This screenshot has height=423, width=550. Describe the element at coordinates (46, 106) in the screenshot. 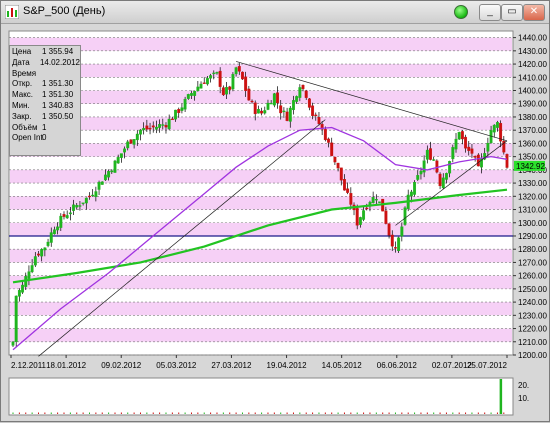

I see `info-row: Мин. 1 340.83` at that location.